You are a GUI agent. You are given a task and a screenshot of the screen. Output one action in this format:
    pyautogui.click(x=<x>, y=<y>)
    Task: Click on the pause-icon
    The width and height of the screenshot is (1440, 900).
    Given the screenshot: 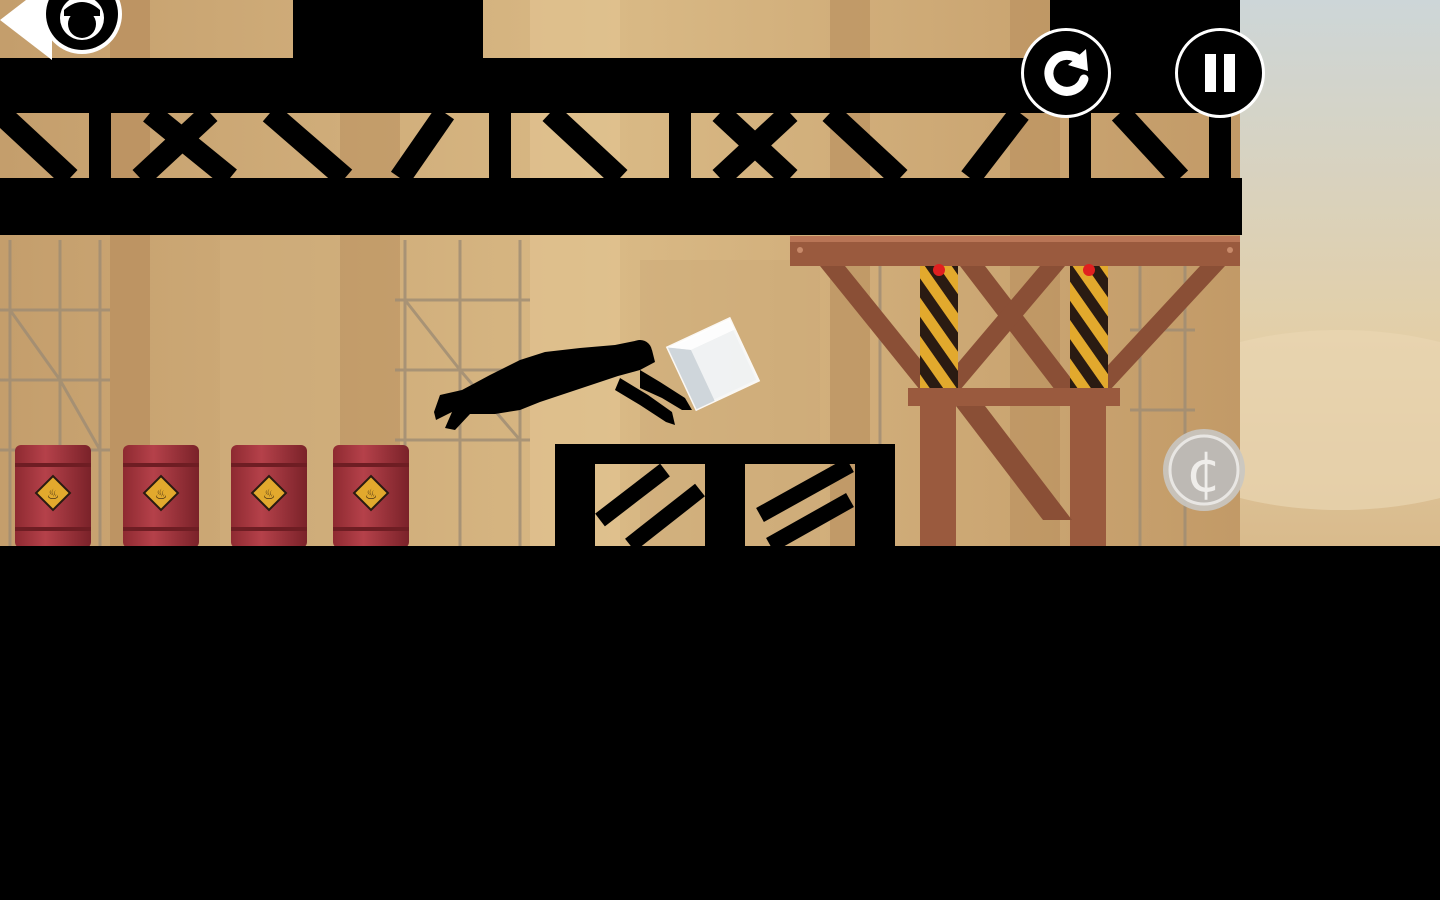 What is the action you would take?
    pyautogui.click(x=1220, y=73)
    